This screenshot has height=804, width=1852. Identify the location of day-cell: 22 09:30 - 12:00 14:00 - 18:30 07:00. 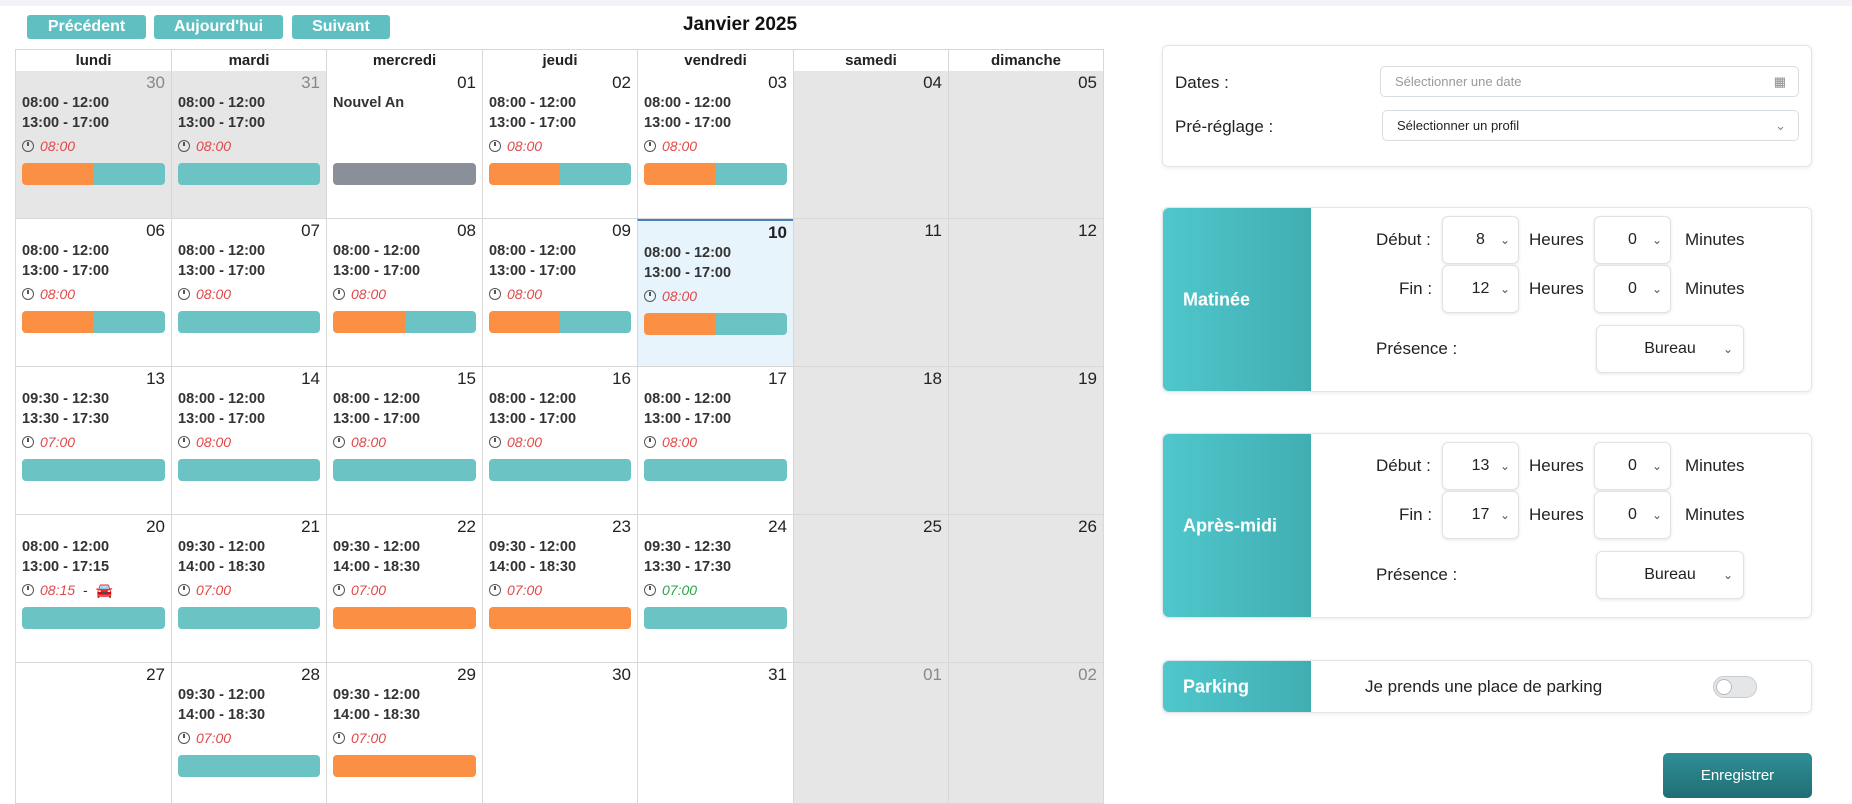
(404, 589).